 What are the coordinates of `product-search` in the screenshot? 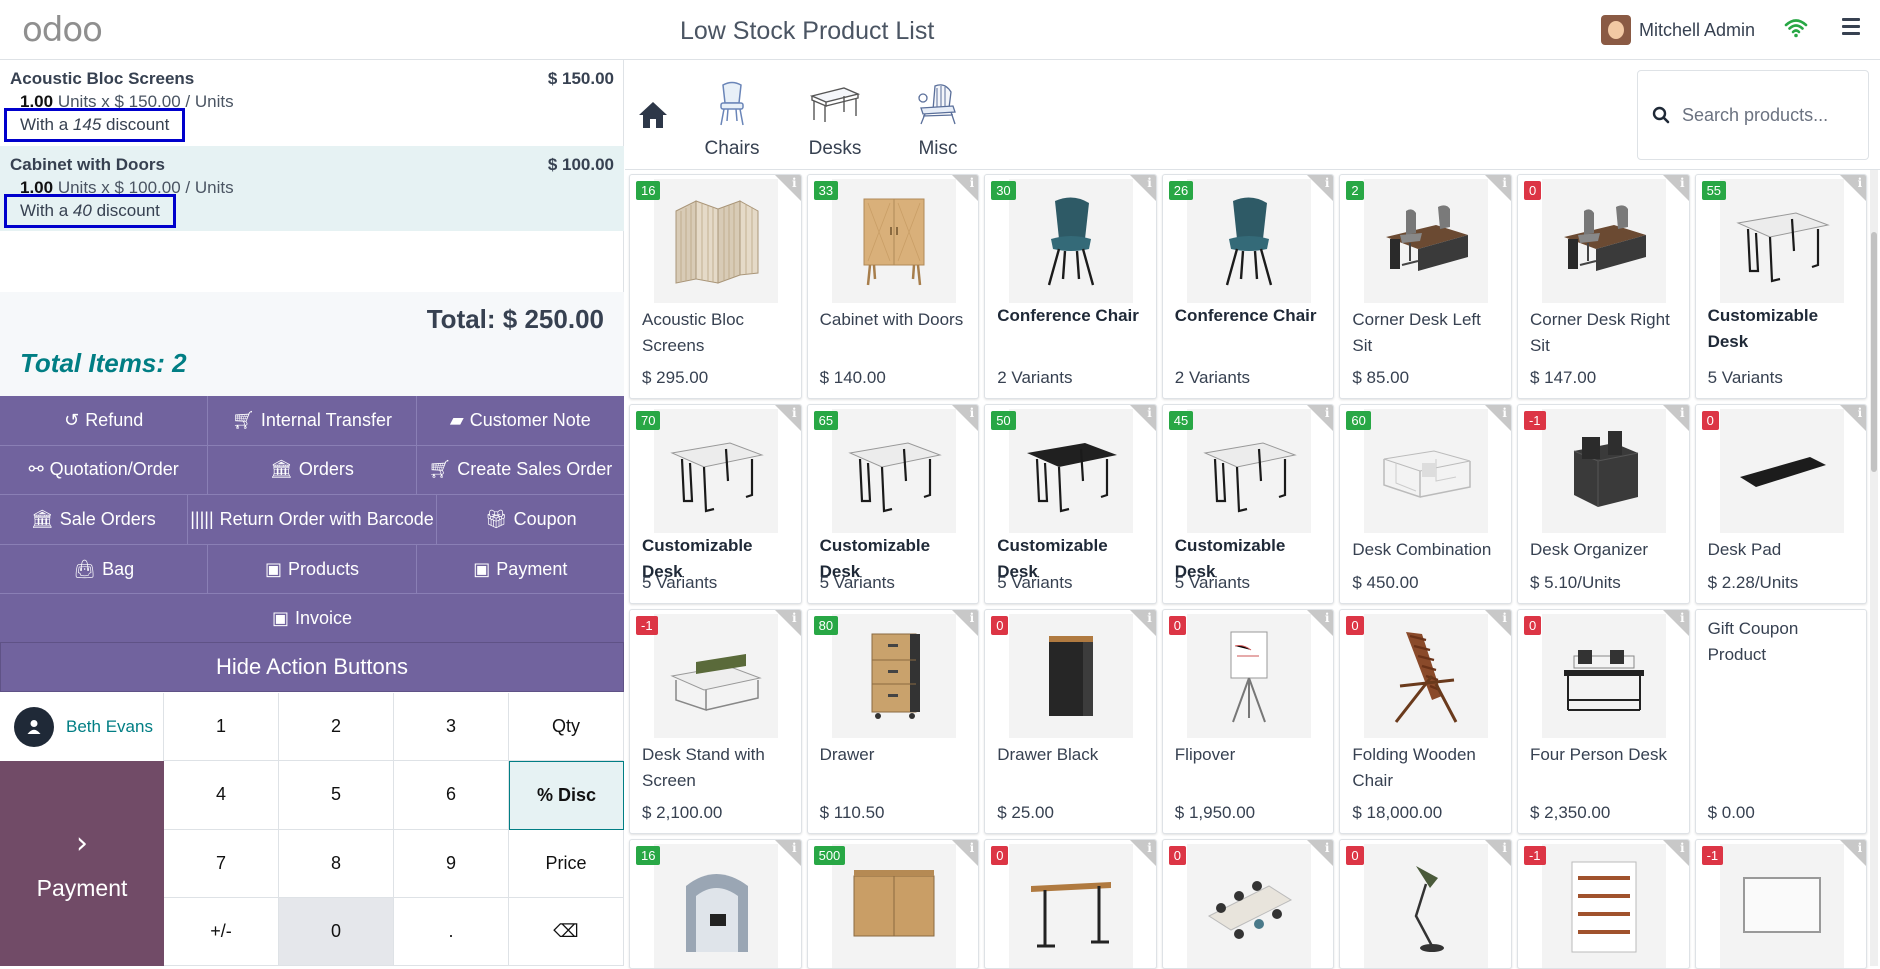 It's located at (1753, 115).